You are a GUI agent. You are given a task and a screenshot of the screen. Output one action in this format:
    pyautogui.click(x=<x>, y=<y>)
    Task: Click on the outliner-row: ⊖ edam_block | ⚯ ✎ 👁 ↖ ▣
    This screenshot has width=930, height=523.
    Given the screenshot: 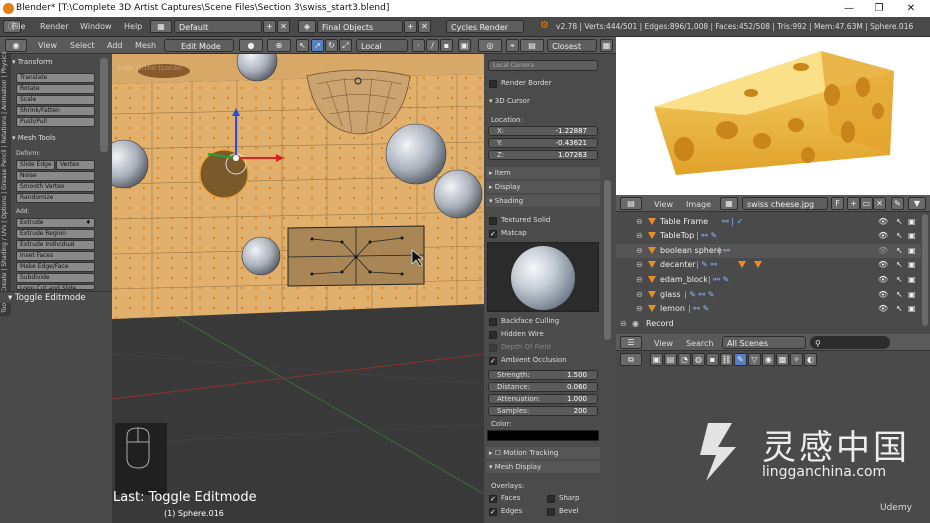 What is the action you would take?
    pyautogui.click(x=768, y=280)
    